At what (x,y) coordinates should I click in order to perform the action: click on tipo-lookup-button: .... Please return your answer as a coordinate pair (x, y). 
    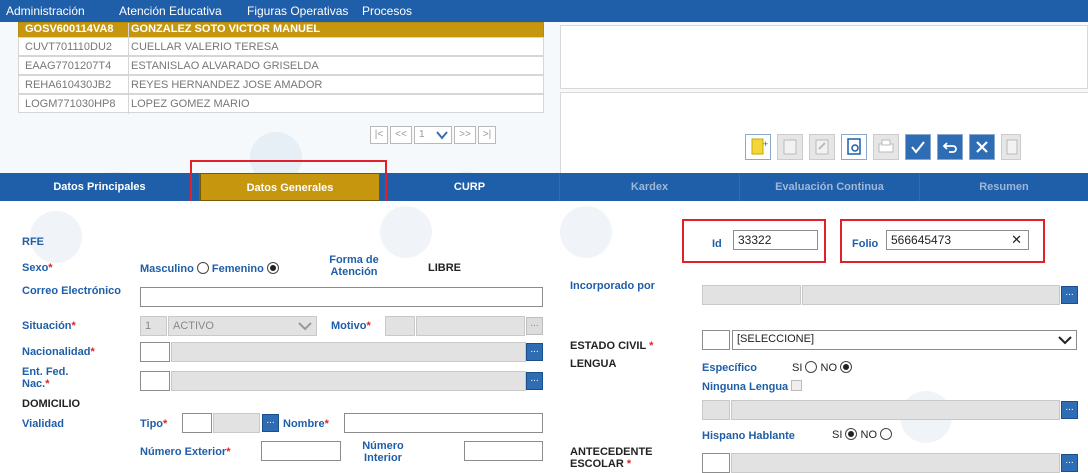
    Looking at the image, I should click on (270, 423).